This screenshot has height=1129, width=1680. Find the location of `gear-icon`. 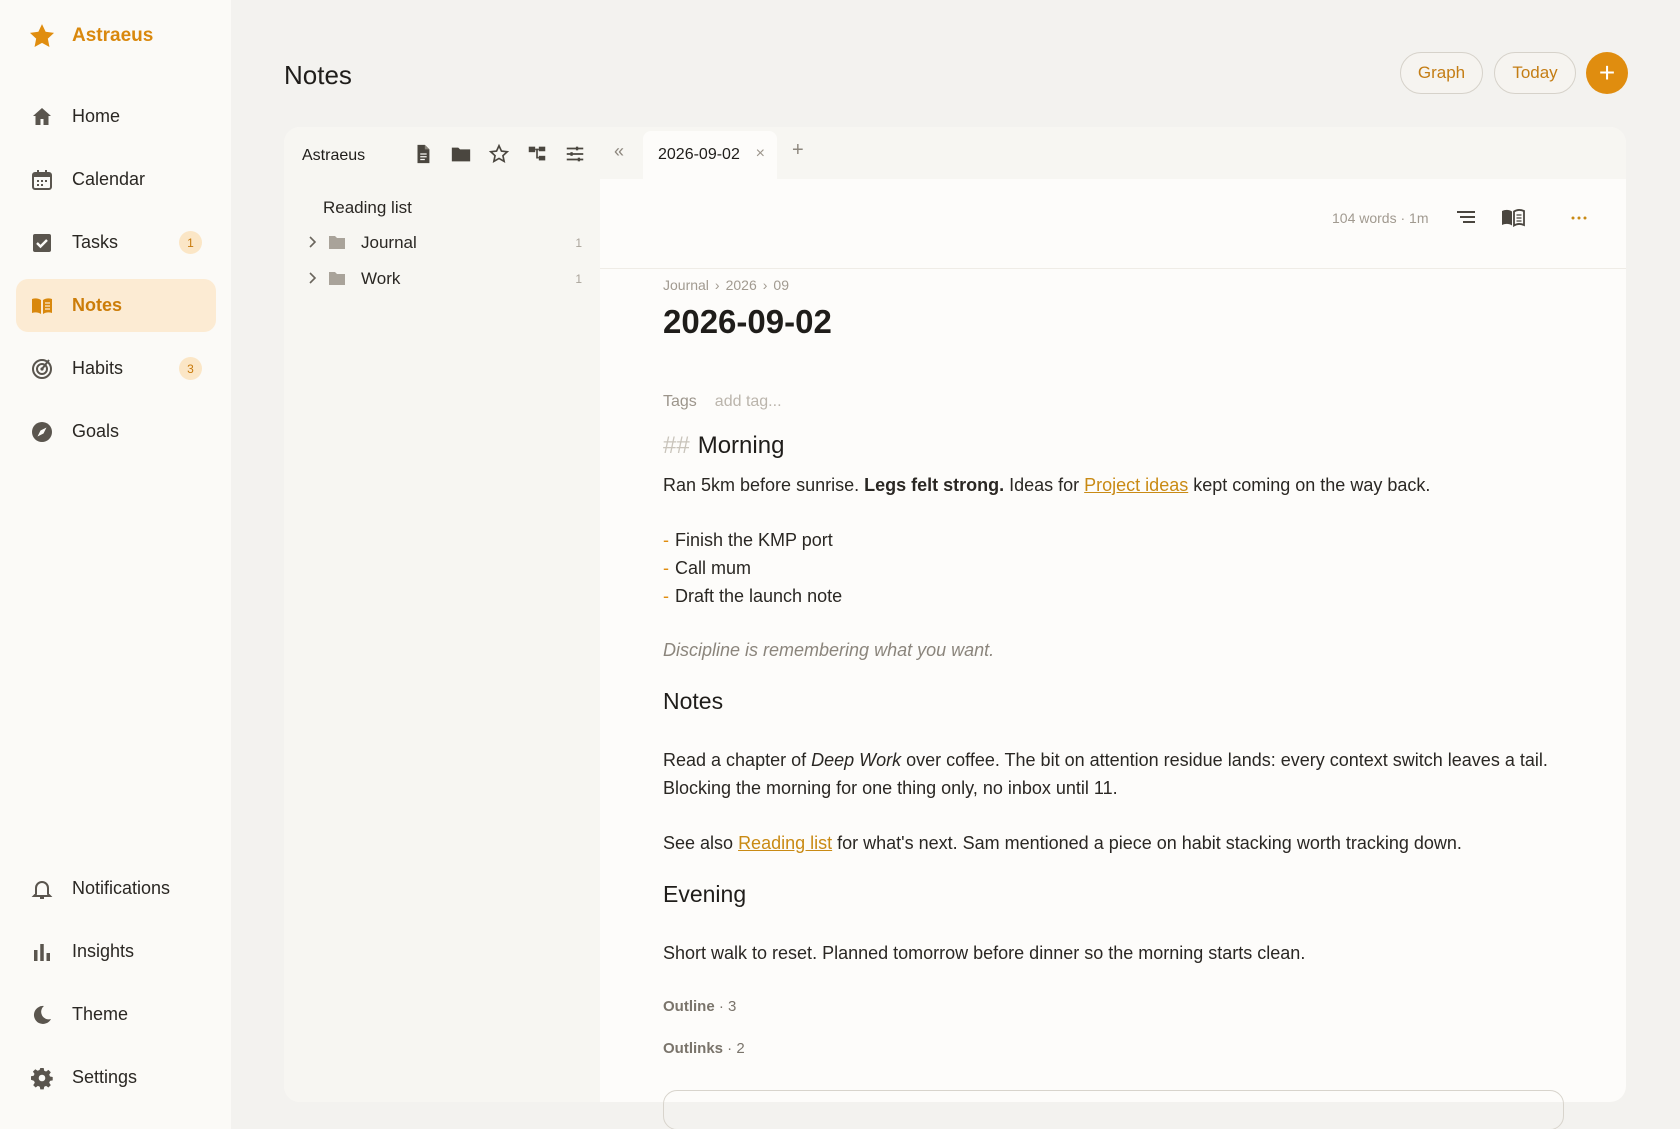

gear-icon is located at coordinates (42, 1078).